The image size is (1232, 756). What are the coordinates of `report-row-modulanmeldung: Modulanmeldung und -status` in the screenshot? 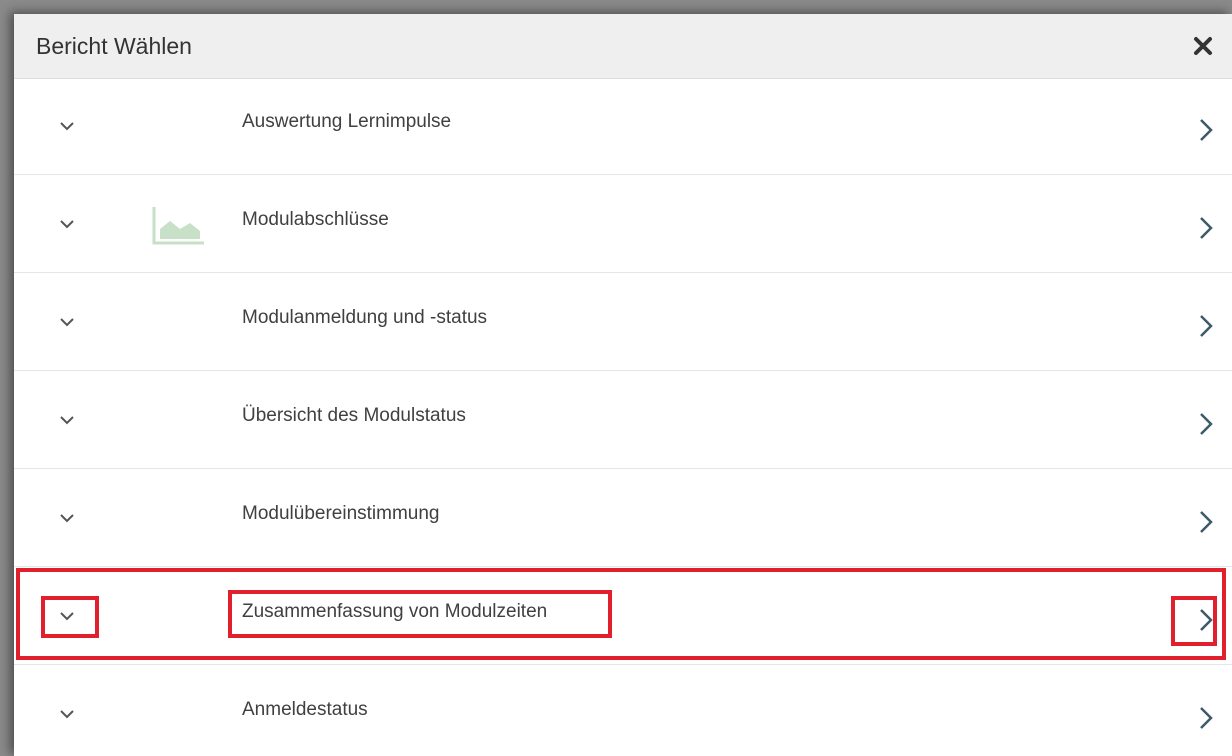 It's located at (623, 322).